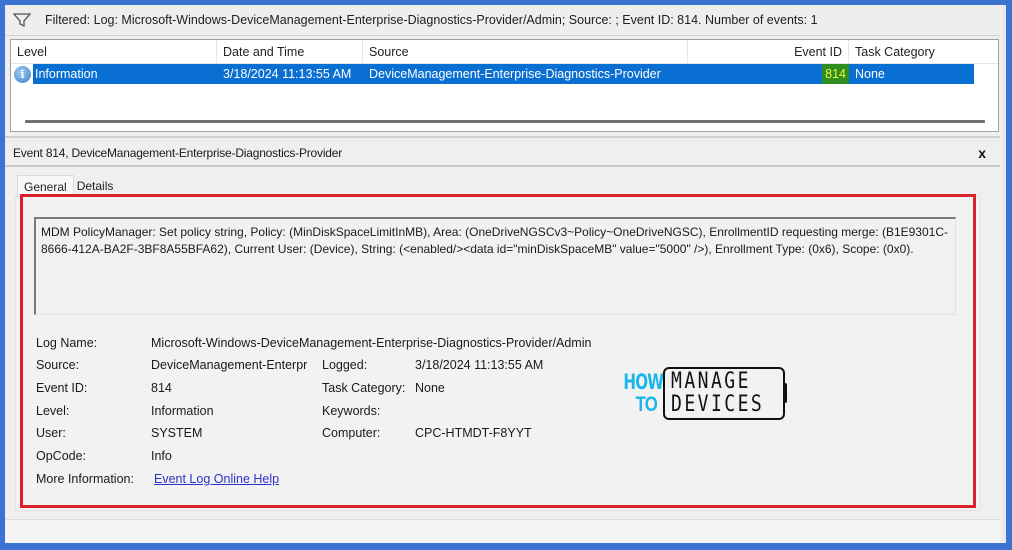 Image resolution: width=1012 pixels, height=550 pixels. What do you see at coordinates (835, 74) in the screenshot?
I see `event-id-badge: 814` at bounding box center [835, 74].